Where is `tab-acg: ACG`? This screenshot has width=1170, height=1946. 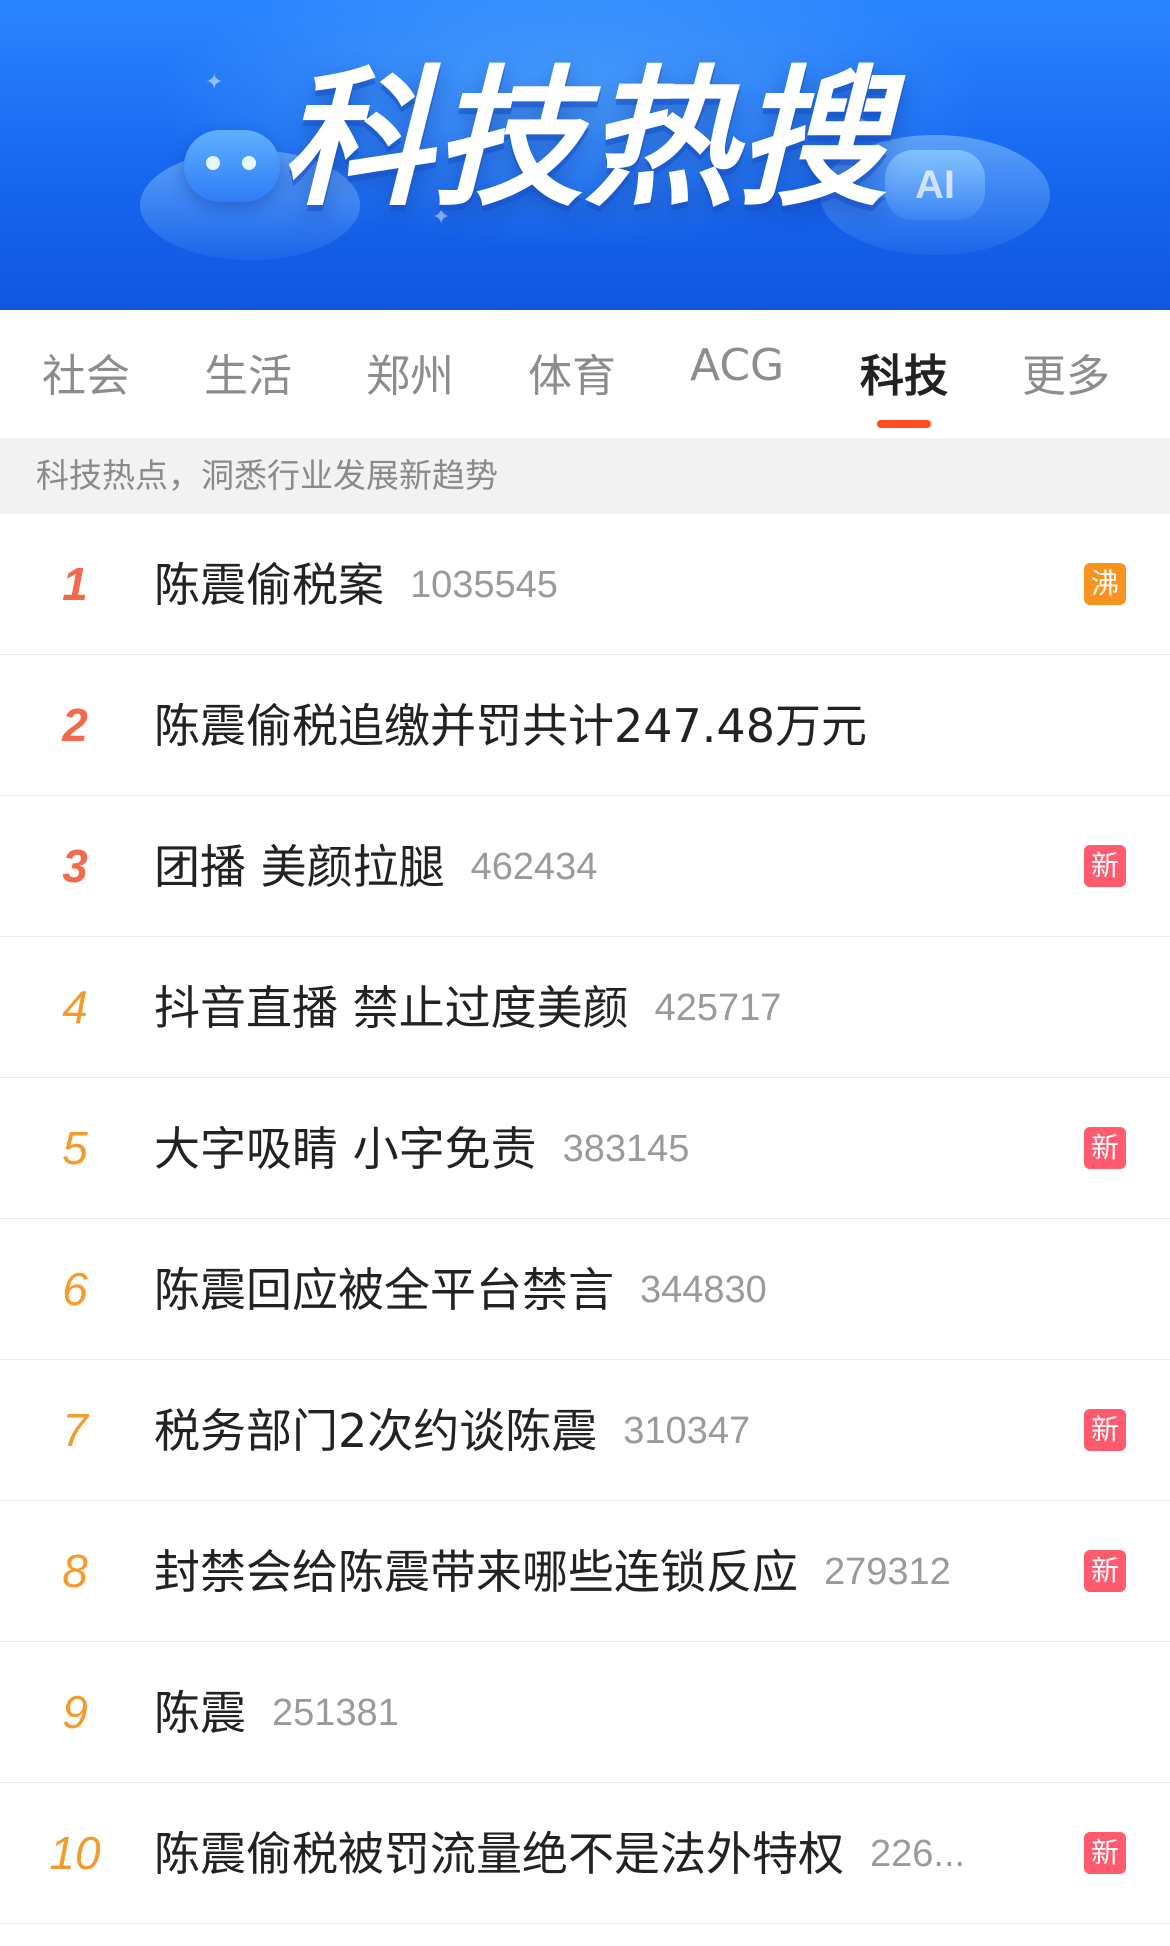
tab-acg: ACG is located at coordinates (737, 365).